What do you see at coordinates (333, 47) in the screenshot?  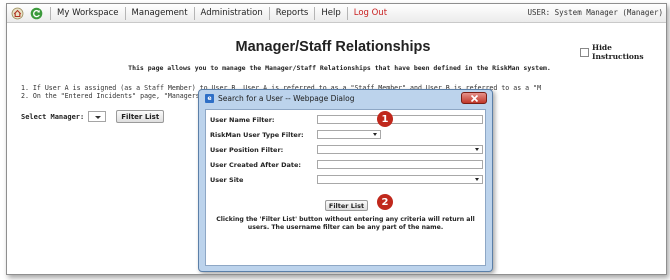 I see `page-title: Manager/Staff Relationships` at bounding box center [333, 47].